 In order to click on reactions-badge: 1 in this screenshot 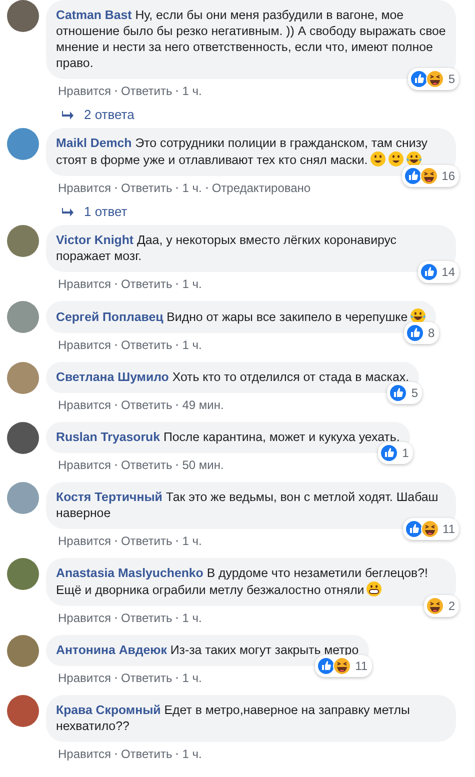, I will do `click(395, 453)`.